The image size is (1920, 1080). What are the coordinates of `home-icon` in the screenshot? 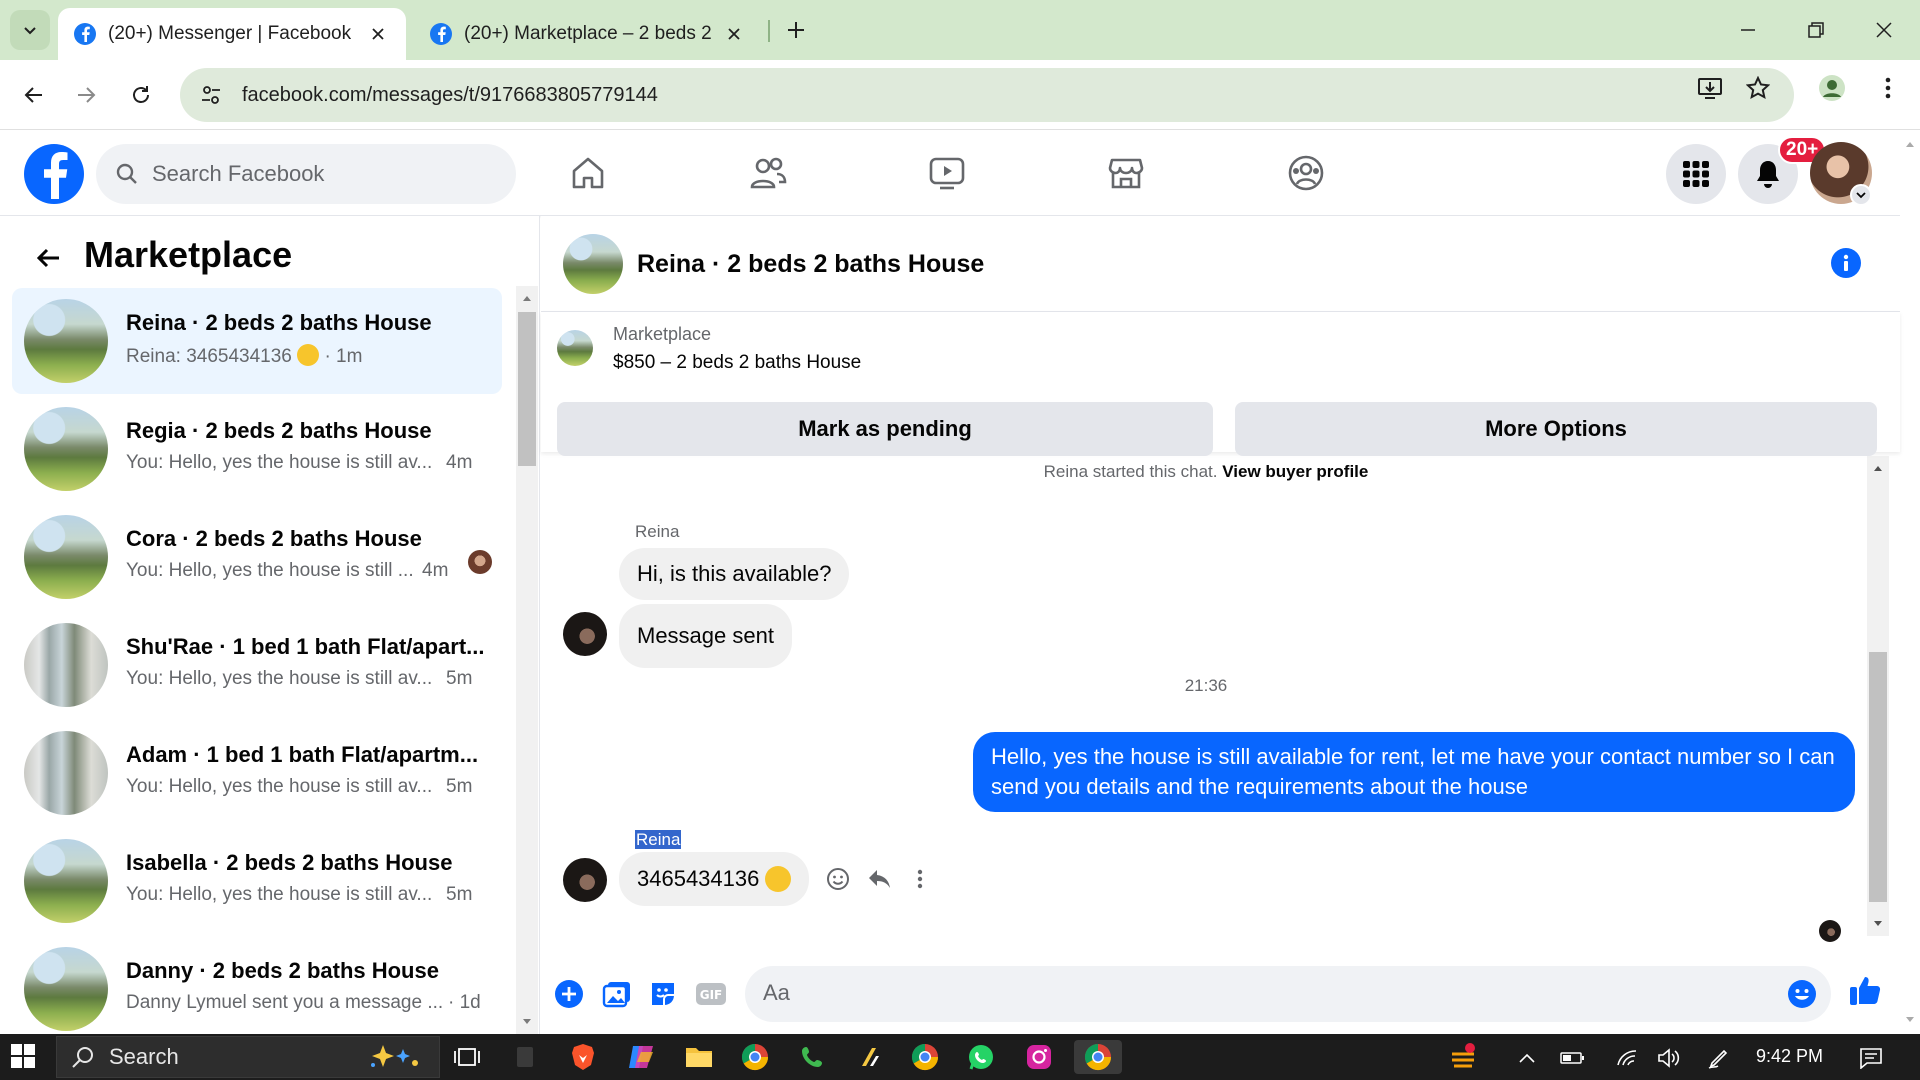 It's located at (588, 173).